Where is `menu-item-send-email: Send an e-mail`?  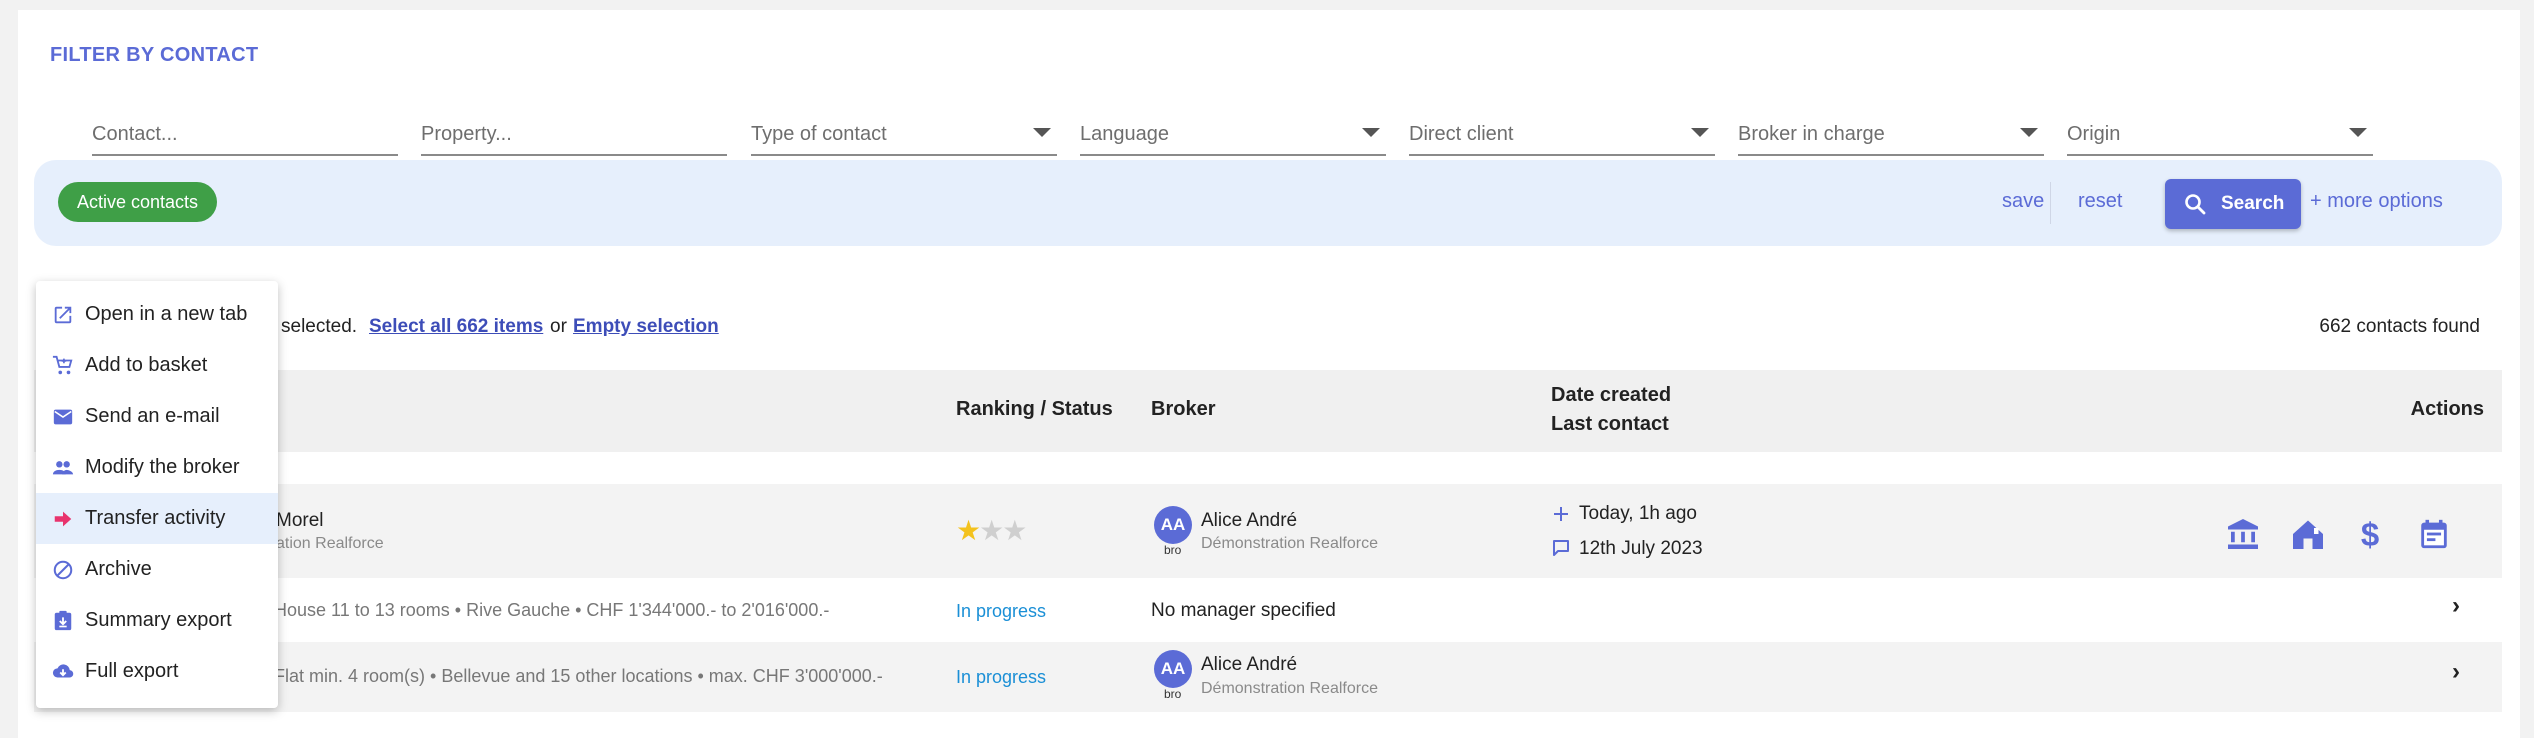
menu-item-send-email: Send an e-mail is located at coordinates (157, 416).